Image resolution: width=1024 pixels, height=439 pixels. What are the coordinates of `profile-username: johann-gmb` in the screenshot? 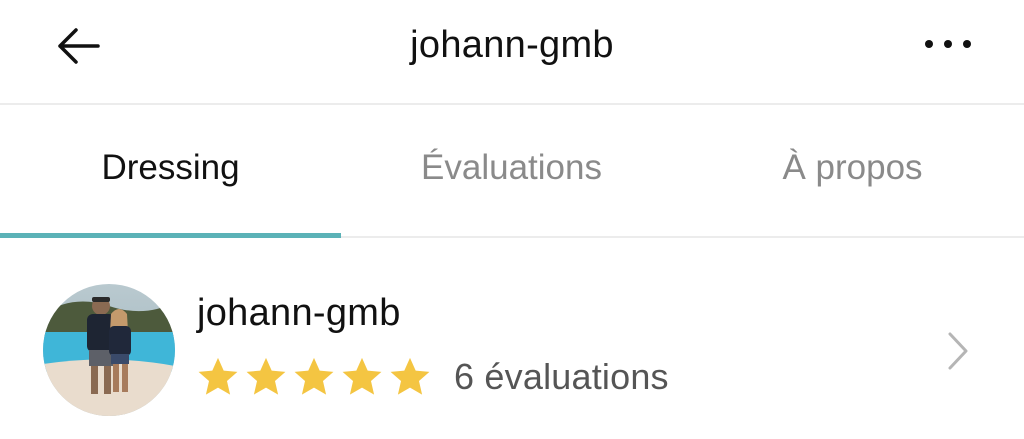 It's located at (299, 313).